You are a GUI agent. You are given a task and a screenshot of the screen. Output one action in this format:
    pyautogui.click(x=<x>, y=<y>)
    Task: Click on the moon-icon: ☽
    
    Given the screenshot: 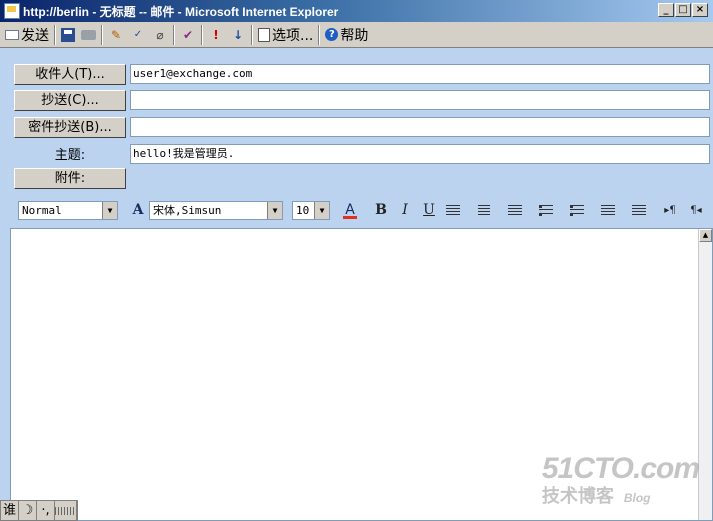 What is the action you would take?
    pyautogui.click(x=28, y=510)
    